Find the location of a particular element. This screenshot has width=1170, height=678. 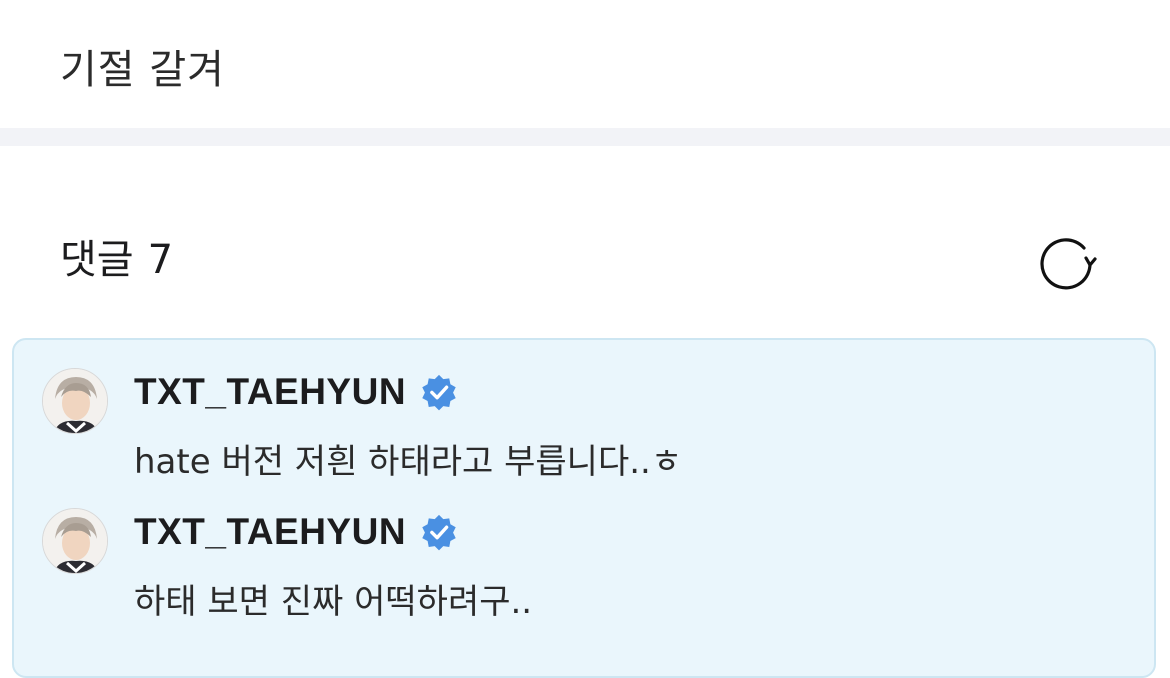

refresh-icon is located at coordinates (1068, 264).